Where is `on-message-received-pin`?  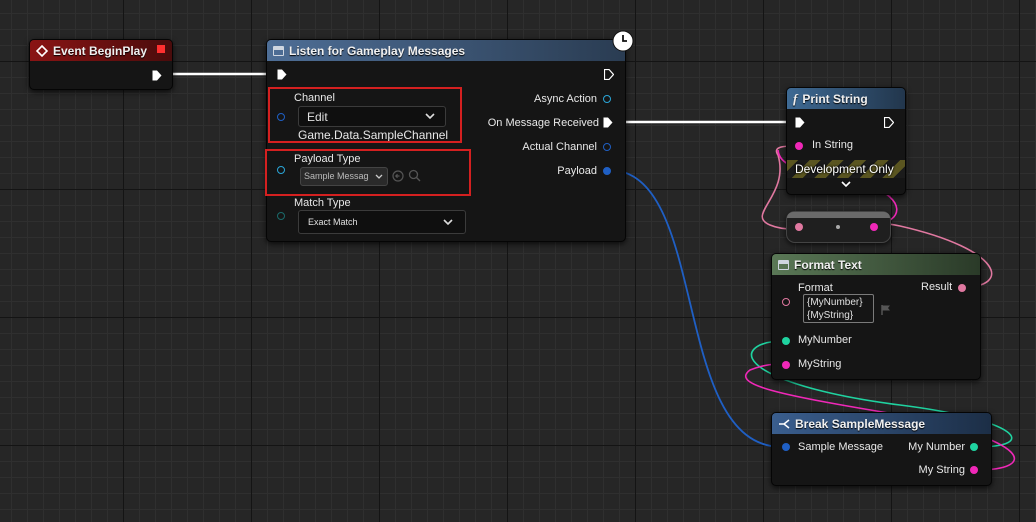
on-message-received-pin is located at coordinates (608, 122).